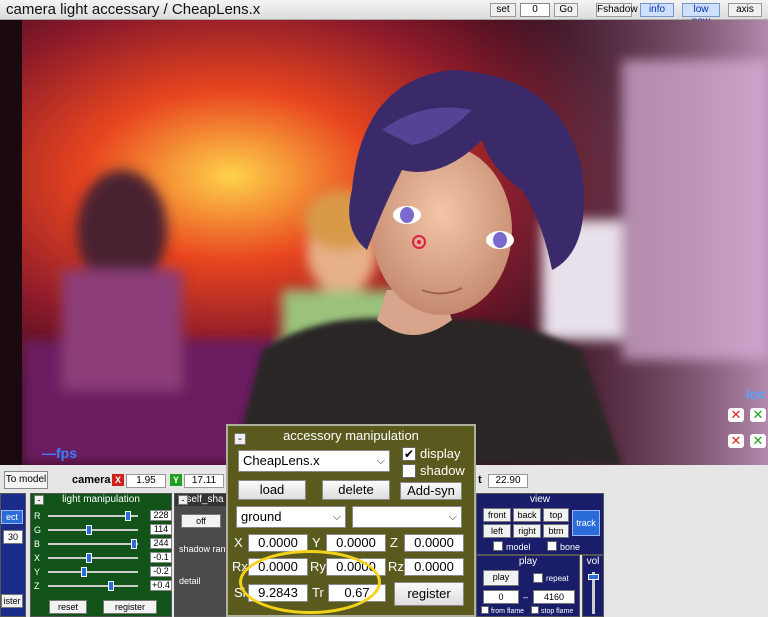 The image size is (768, 617). I want to click on accessory-register-button: register, so click(429, 594).